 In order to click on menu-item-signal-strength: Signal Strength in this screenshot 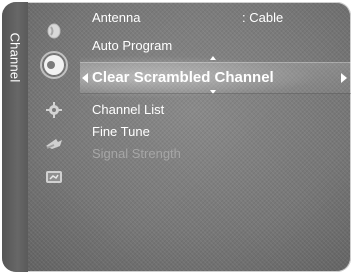, I will do `click(136, 154)`.